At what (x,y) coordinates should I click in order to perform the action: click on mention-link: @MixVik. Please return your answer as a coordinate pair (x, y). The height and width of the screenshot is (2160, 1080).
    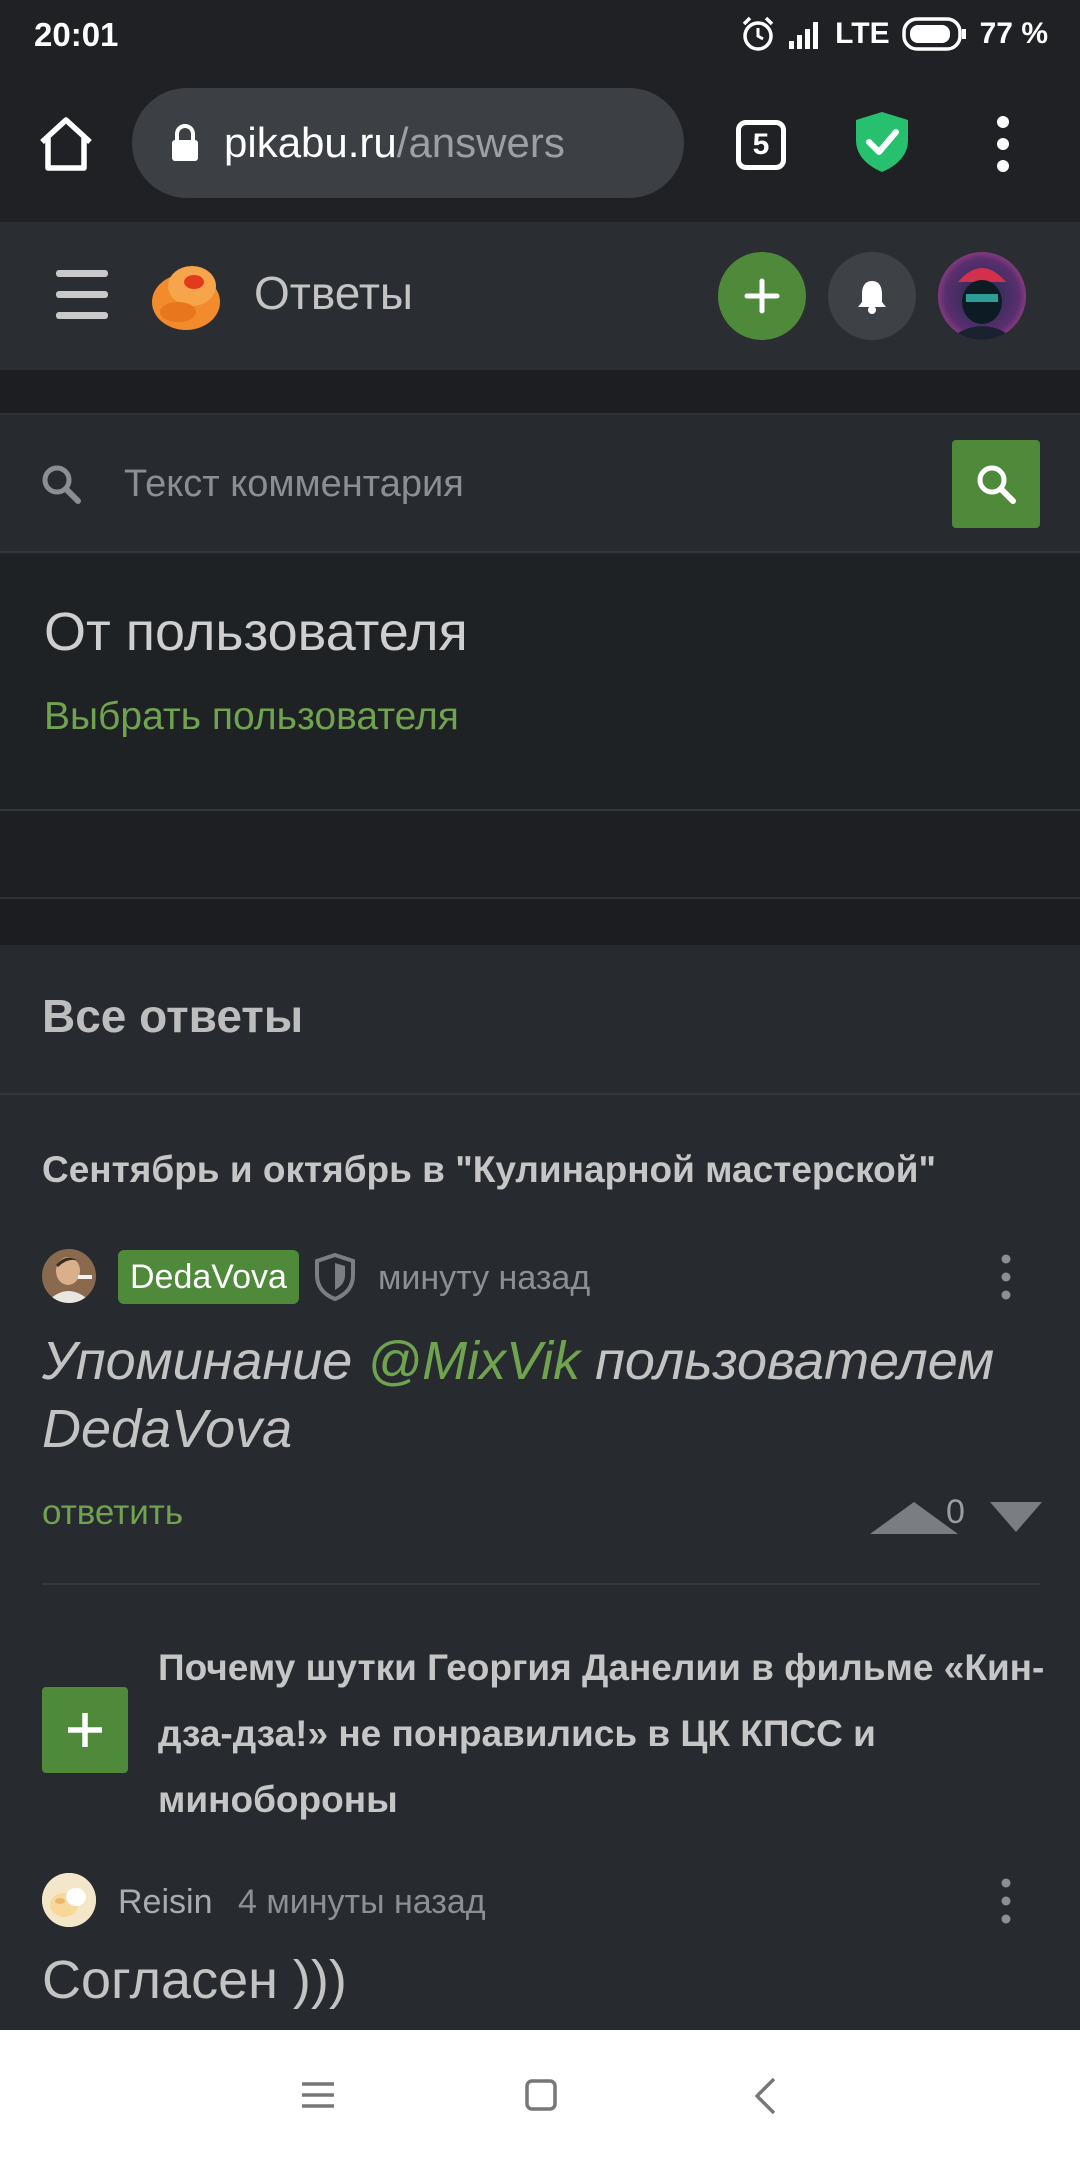
    Looking at the image, I should click on (473, 1361).